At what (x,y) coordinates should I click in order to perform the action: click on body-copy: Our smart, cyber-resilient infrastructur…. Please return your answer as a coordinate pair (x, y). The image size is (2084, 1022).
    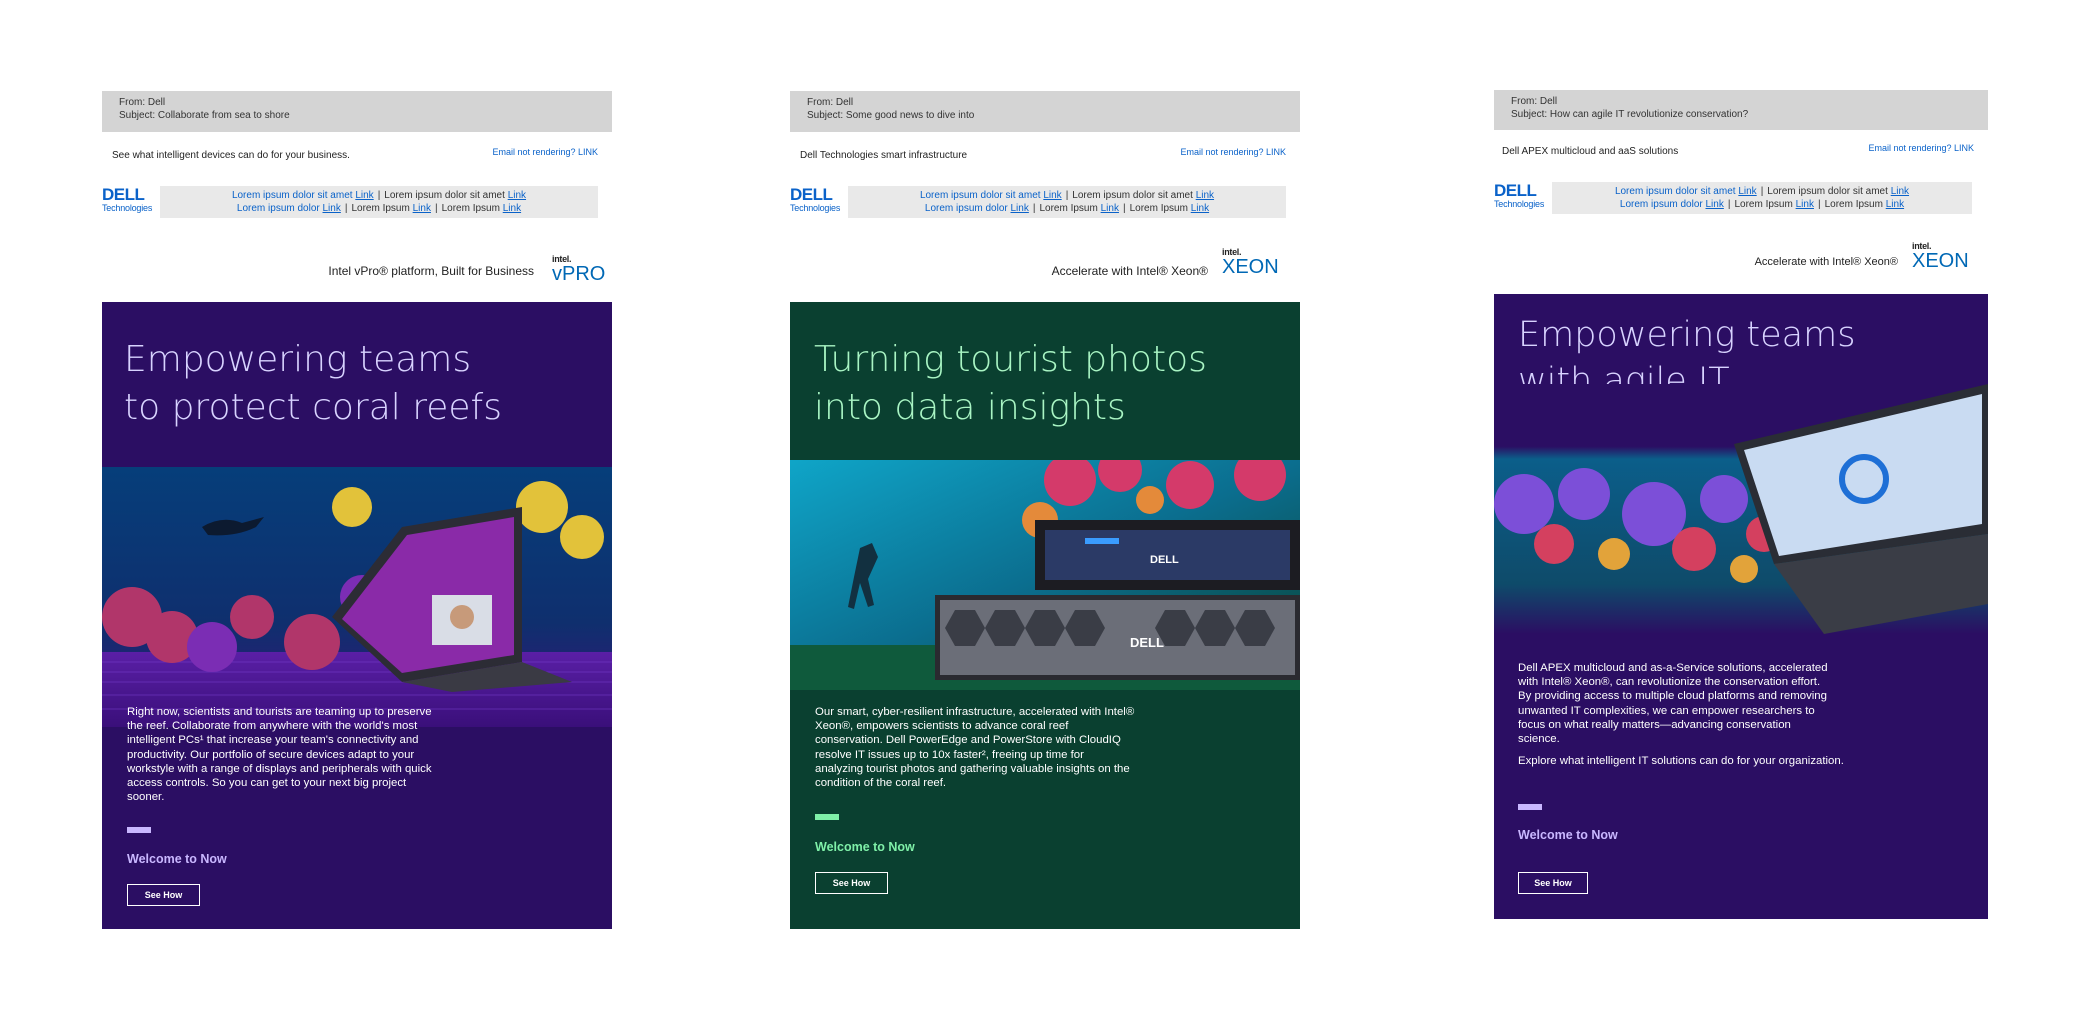
    Looking at the image, I should click on (975, 748).